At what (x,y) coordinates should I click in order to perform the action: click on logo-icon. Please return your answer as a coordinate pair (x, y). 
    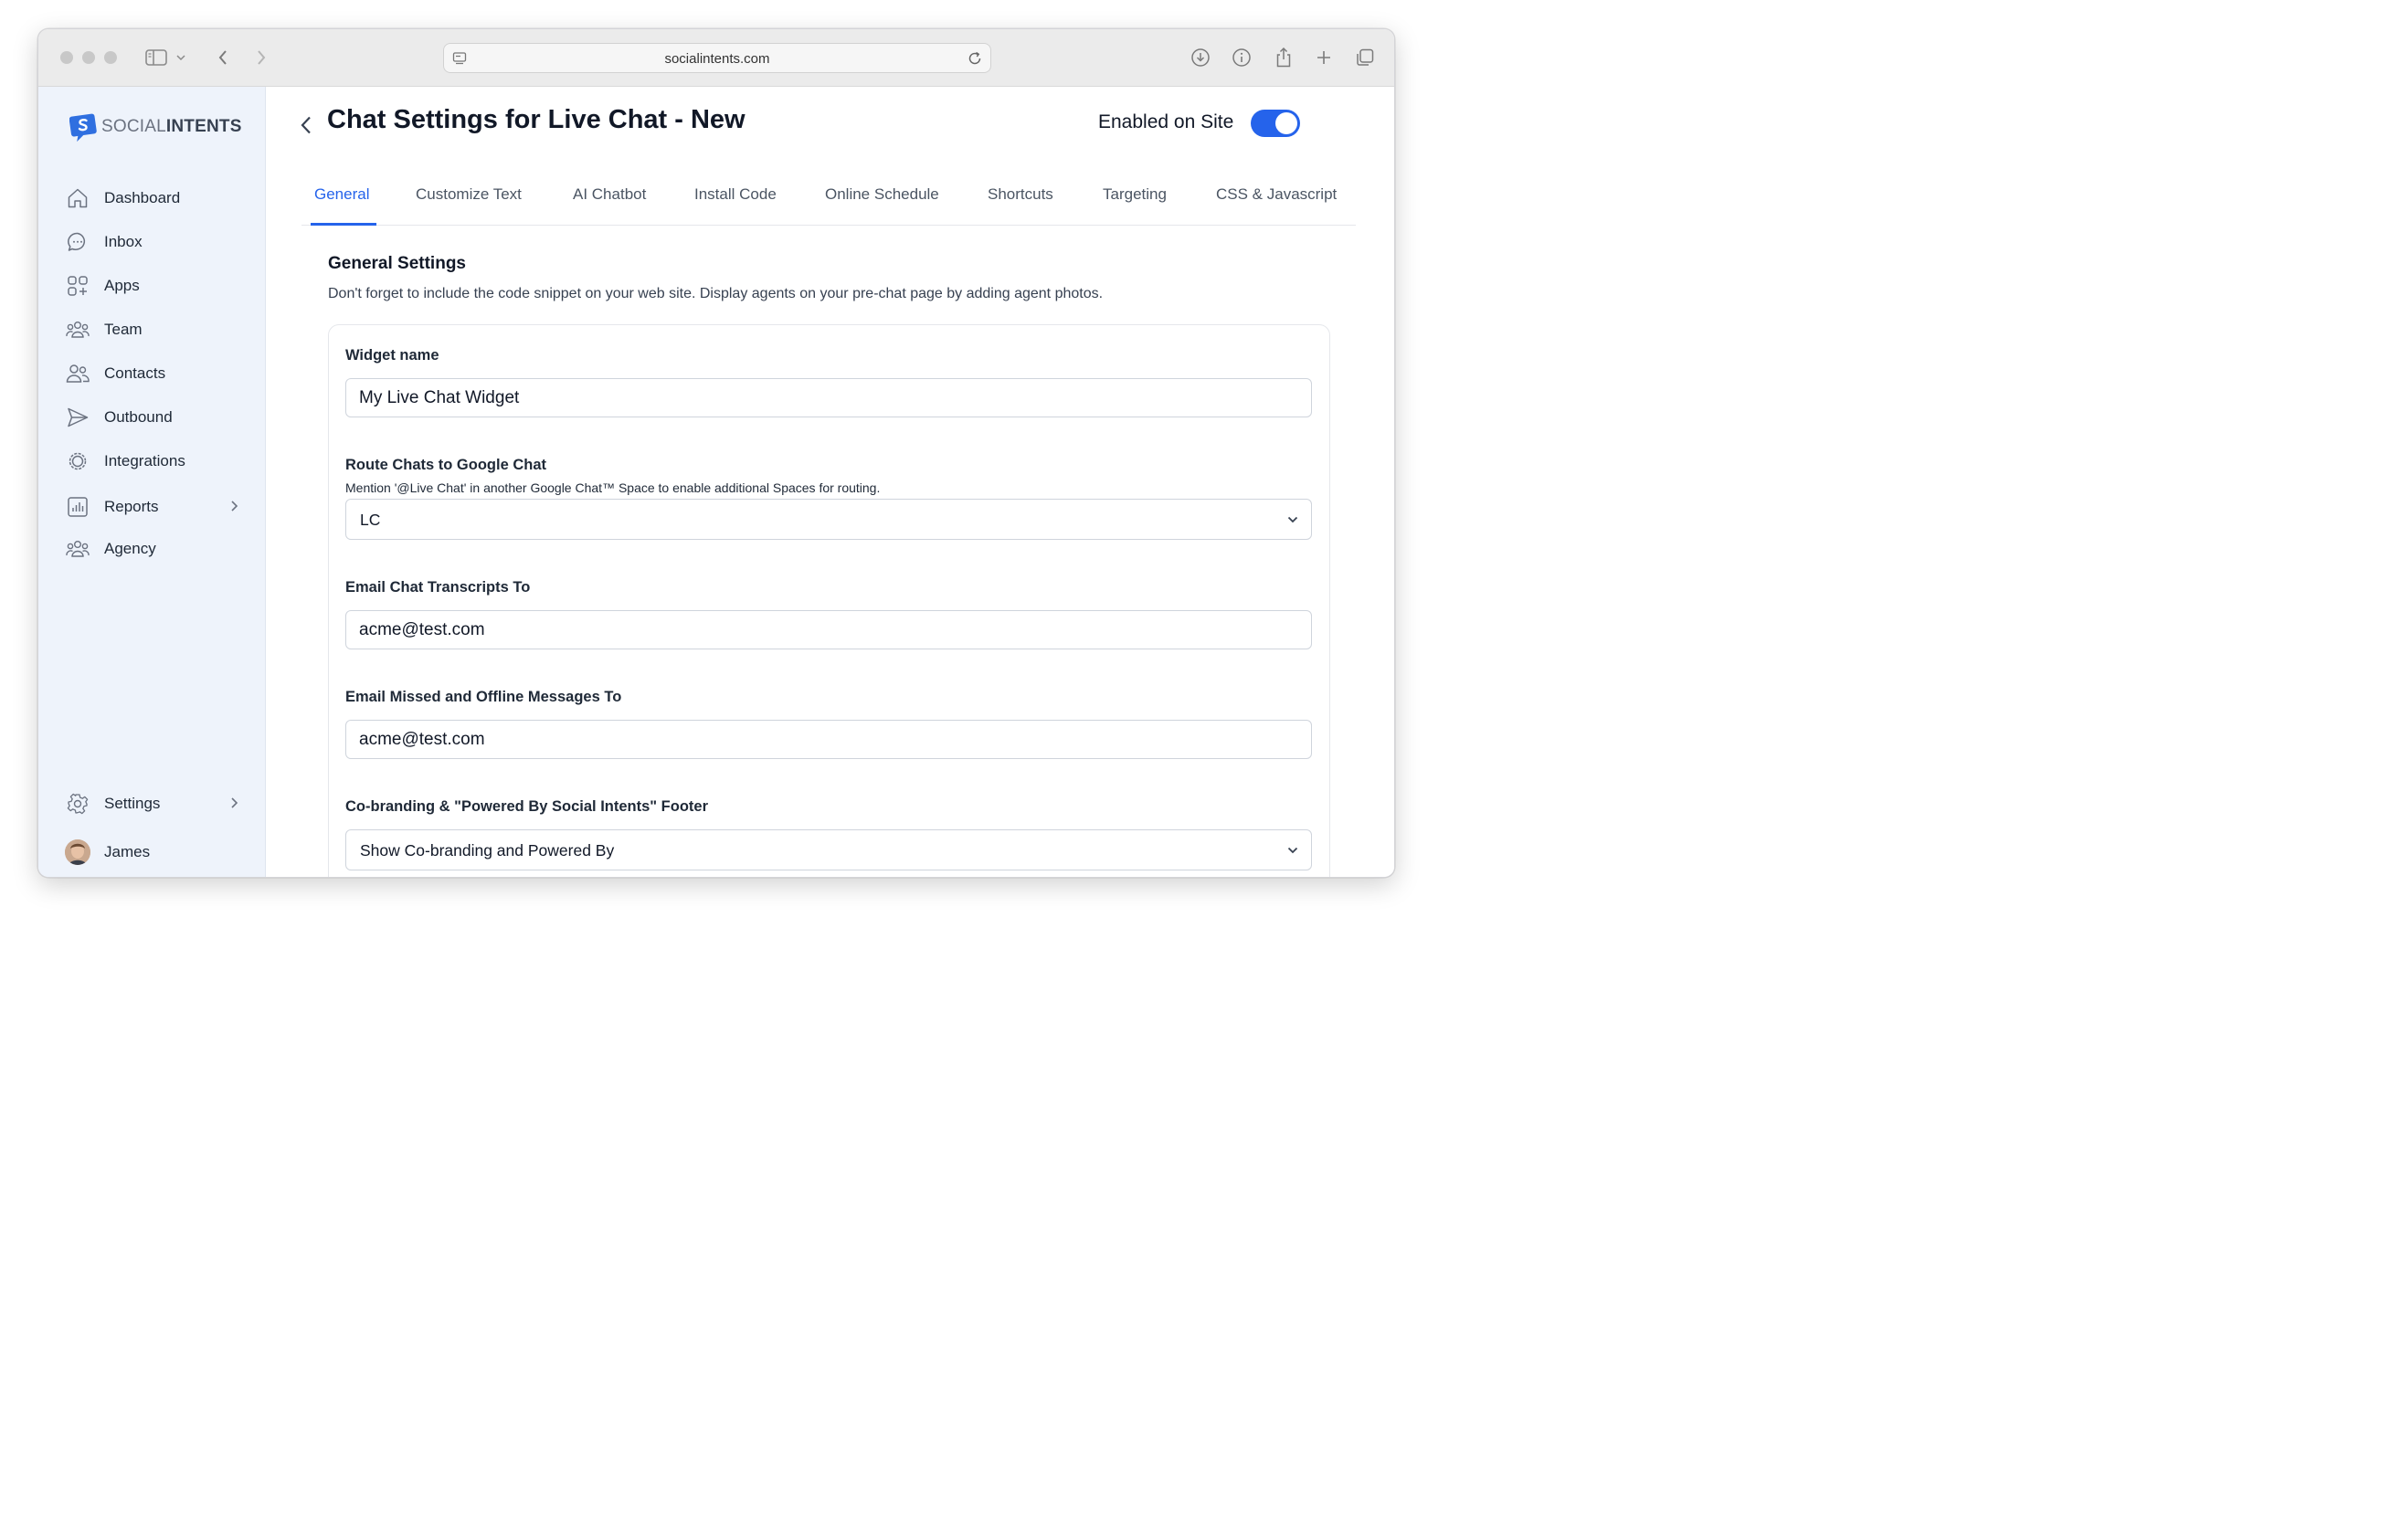
    Looking at the image, I should click on (83, 127).